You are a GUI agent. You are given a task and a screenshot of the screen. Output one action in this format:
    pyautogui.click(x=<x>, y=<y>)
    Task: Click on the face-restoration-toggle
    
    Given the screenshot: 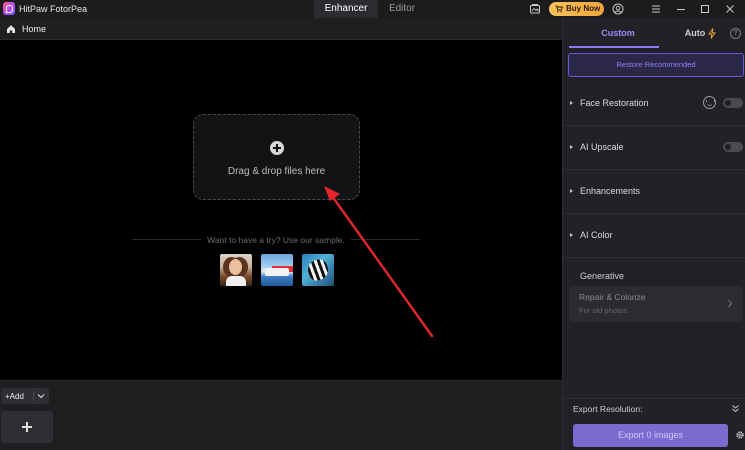 What is the action you would take?
    pyautogui.click(x=733, y=103)
    